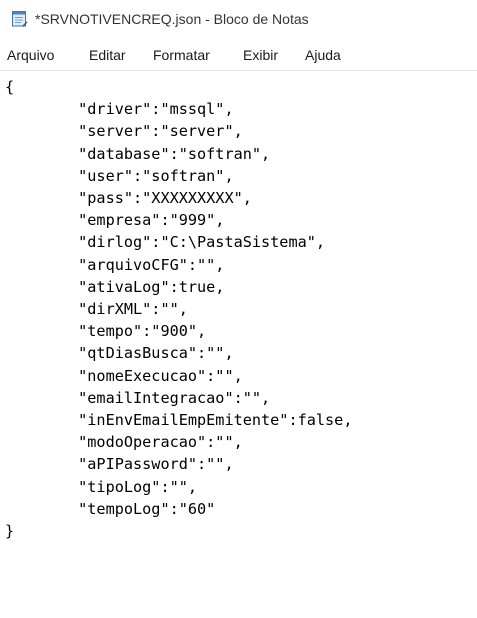 The image size is (477, 618). Describe the element at coordinates (19, 18) in the screenshot. I see `notepad-icon` at that location.